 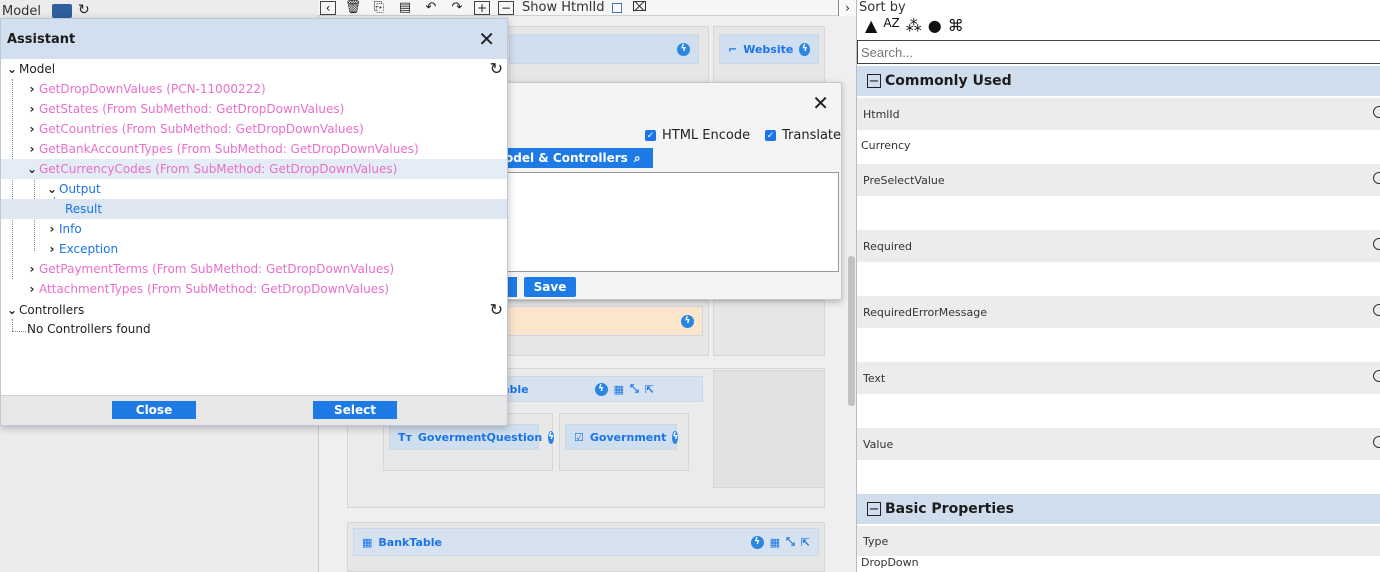 I want to click on tree-node-model: ⌄ Model, so click(x=30, y=69).